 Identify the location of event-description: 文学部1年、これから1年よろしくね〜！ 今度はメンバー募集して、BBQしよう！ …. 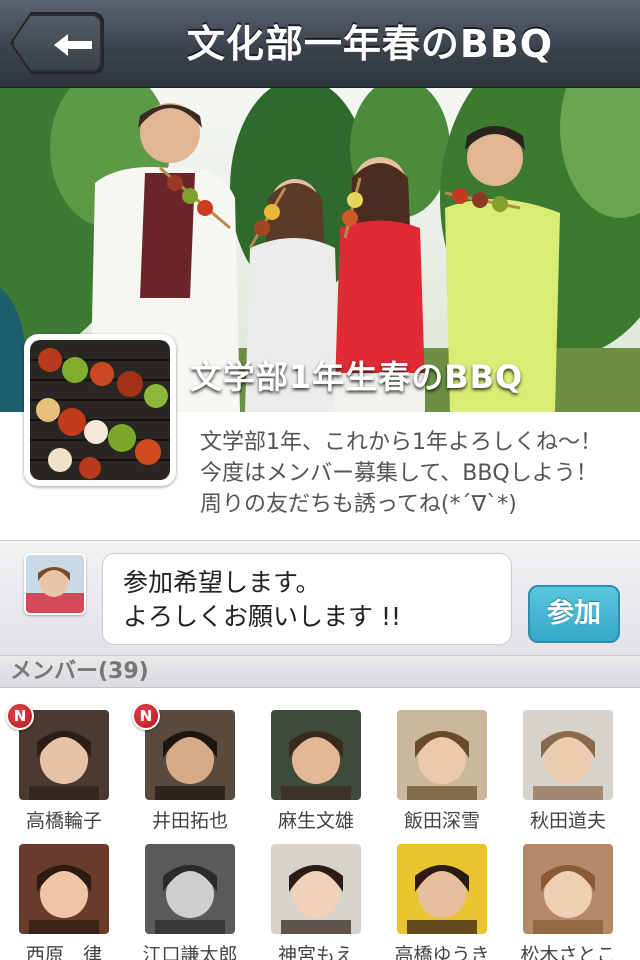
(401, 473).